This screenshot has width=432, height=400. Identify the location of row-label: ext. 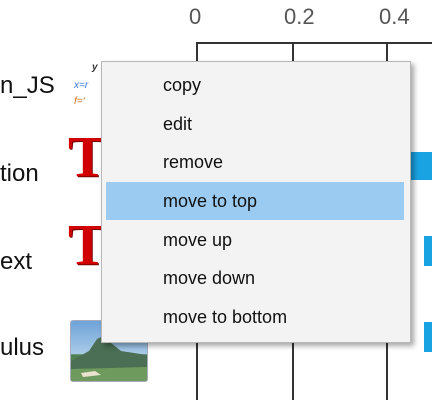
(16, 261).